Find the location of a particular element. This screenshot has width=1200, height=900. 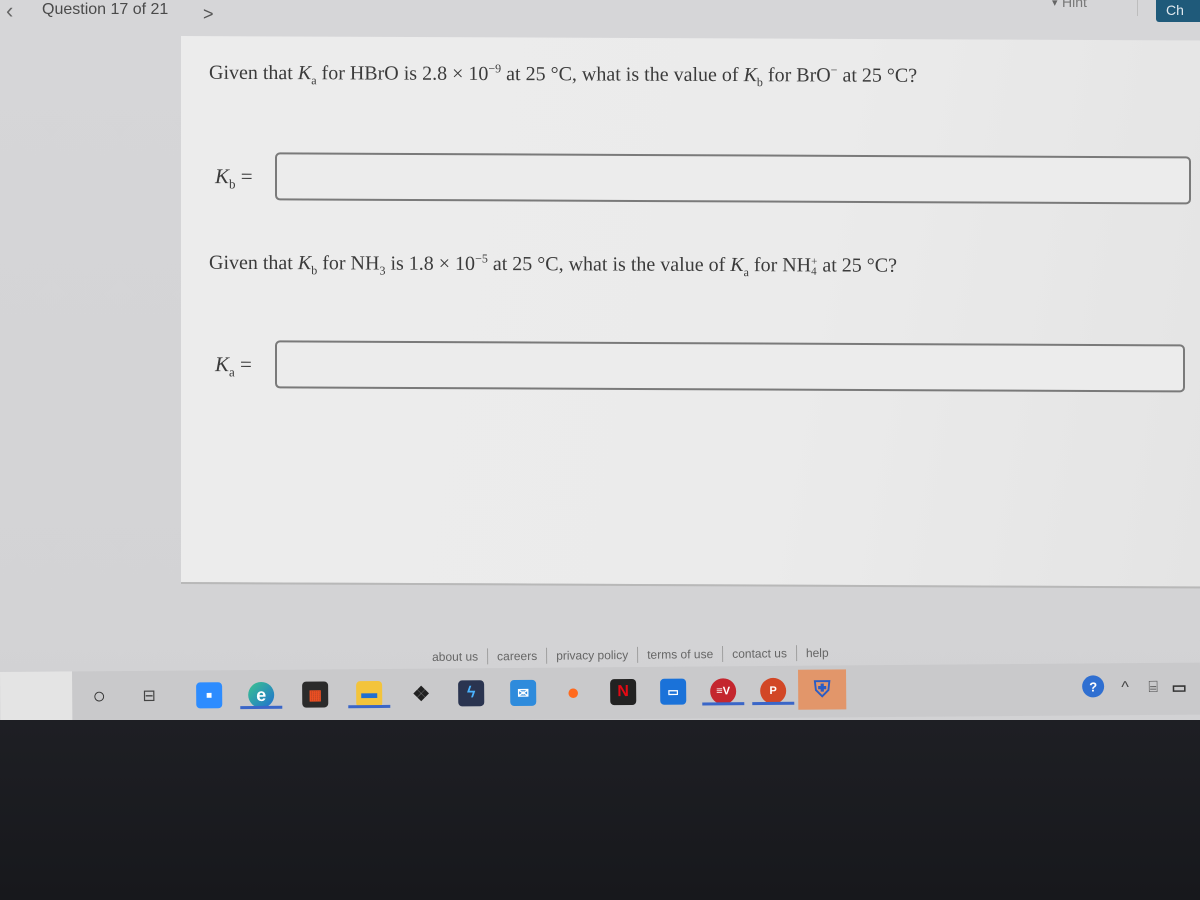

check-answer-button: Ch is located at coordinates (1178, 11).